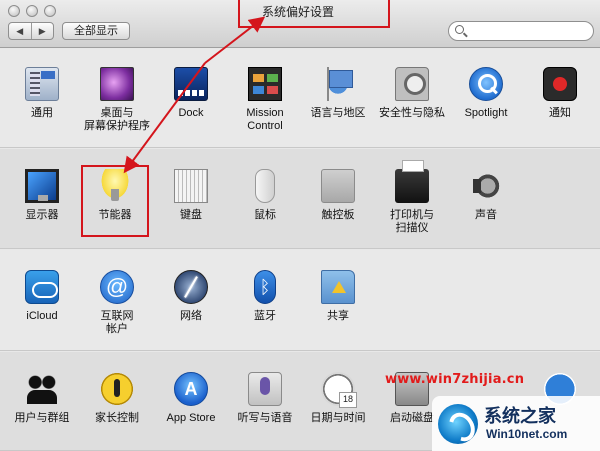 The image size is (600, 451). What do you see at coordinates (265, 316) in the screenshot?
I see `pref-label: 蓝牙` at bounding box center [265, 316].